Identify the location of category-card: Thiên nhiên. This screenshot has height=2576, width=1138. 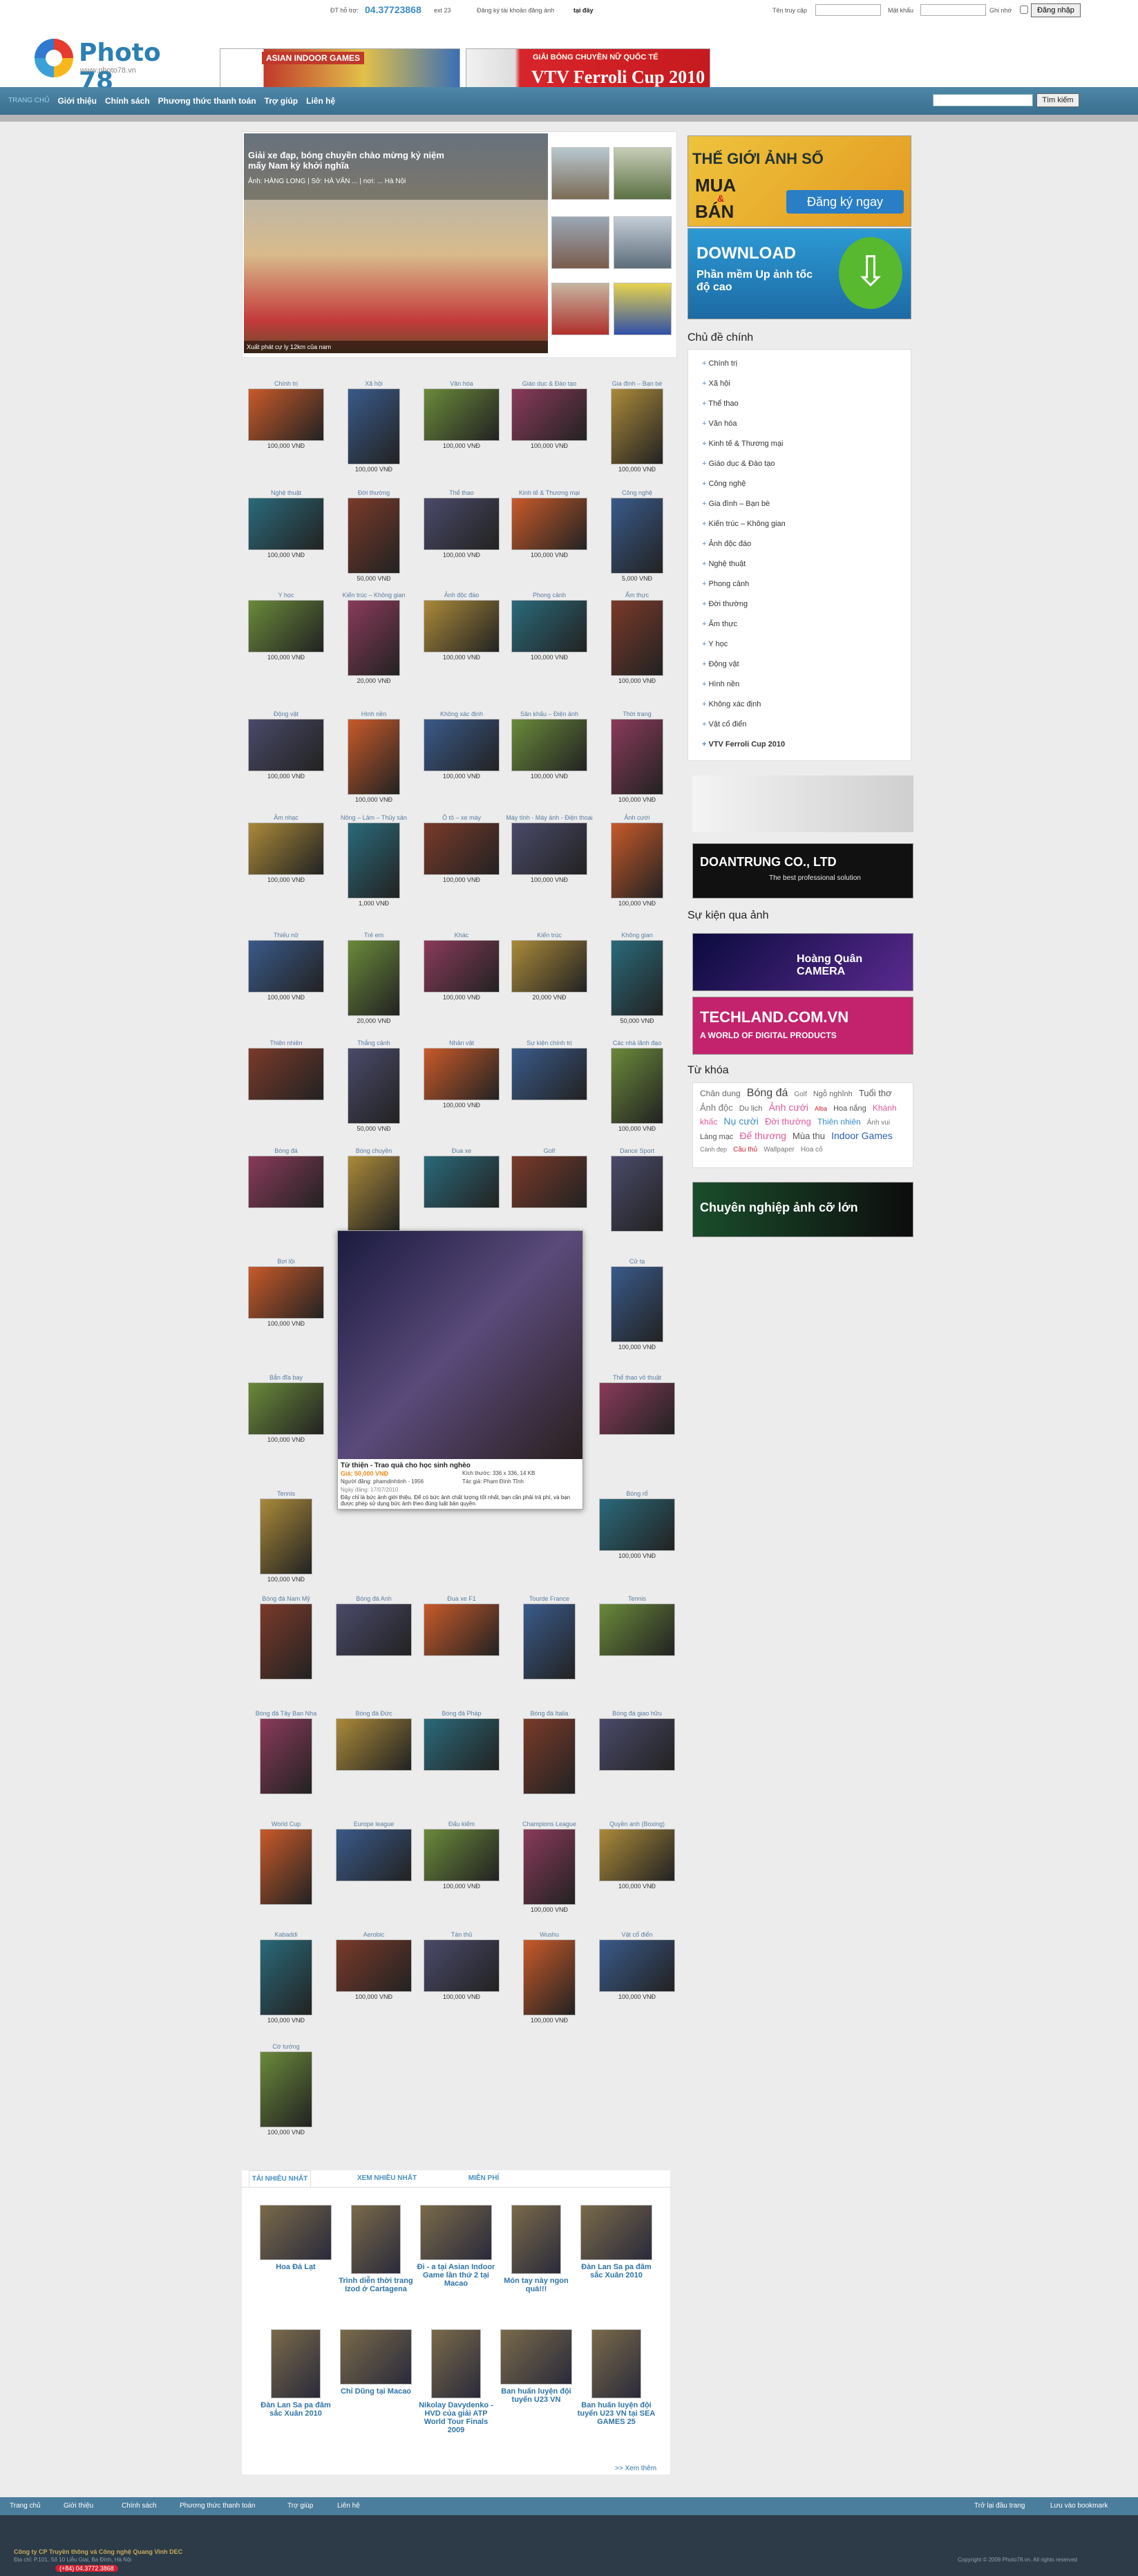
(286, 1071).